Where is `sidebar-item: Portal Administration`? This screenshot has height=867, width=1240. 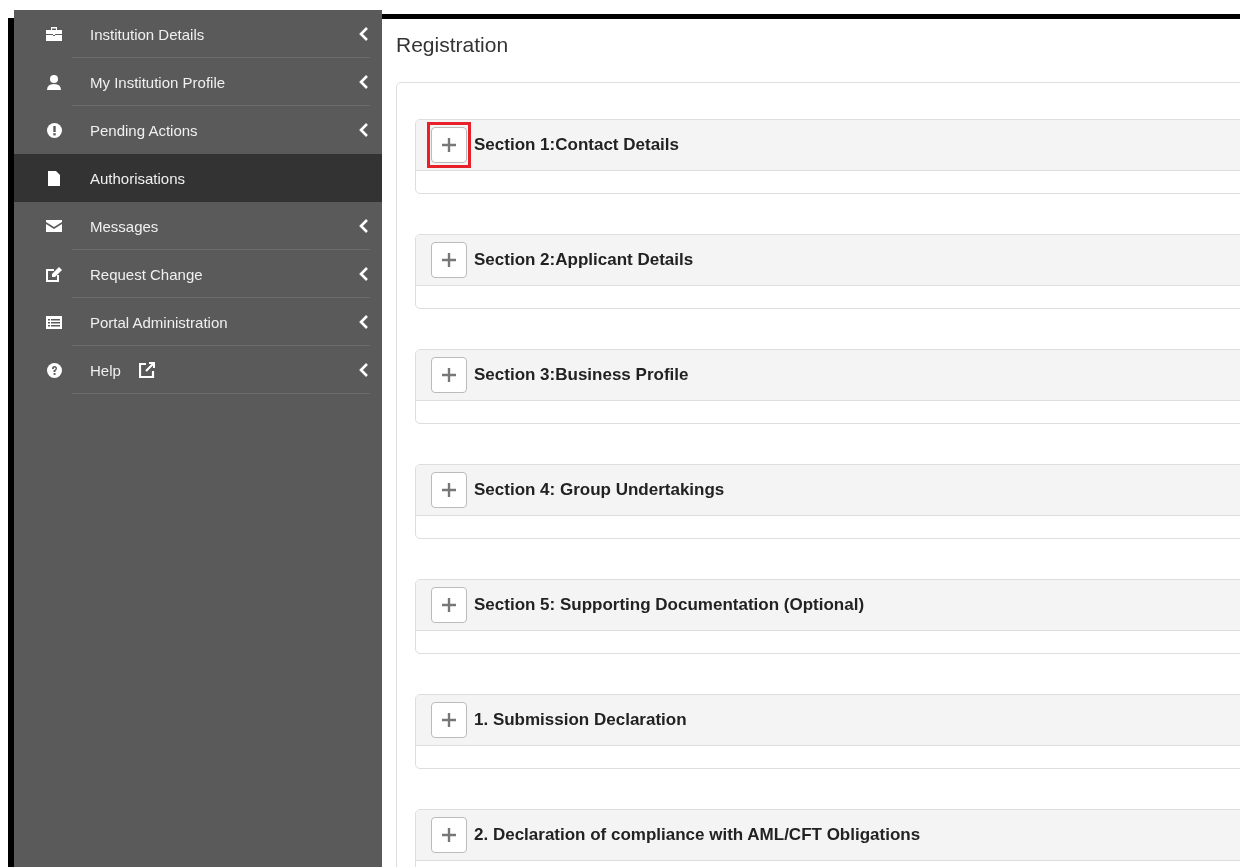
sidebar-item: Portal Administration is located at coordinates (198, 322).